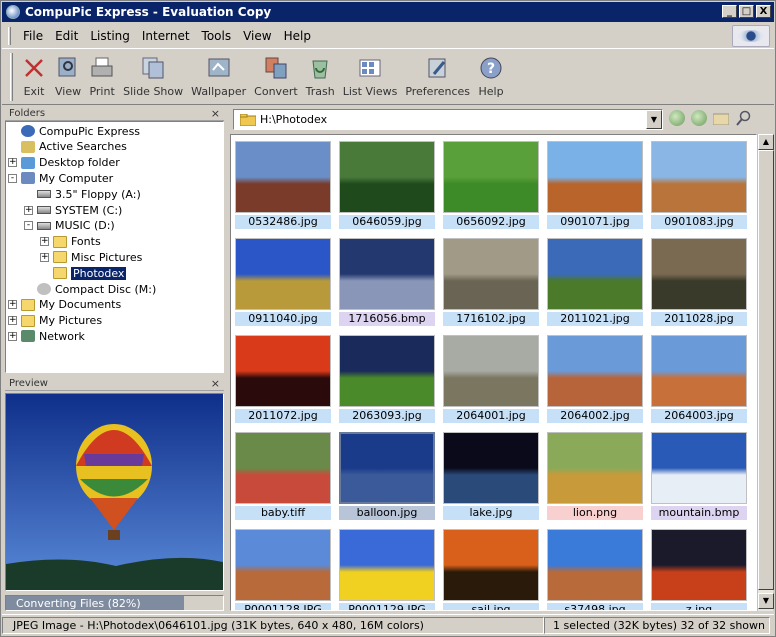 This screenshot has height=637, width=776. What do you see at coordinates (699, 118) in the screenshot?
I see `forward-icon` at bounding box center [699, 118].